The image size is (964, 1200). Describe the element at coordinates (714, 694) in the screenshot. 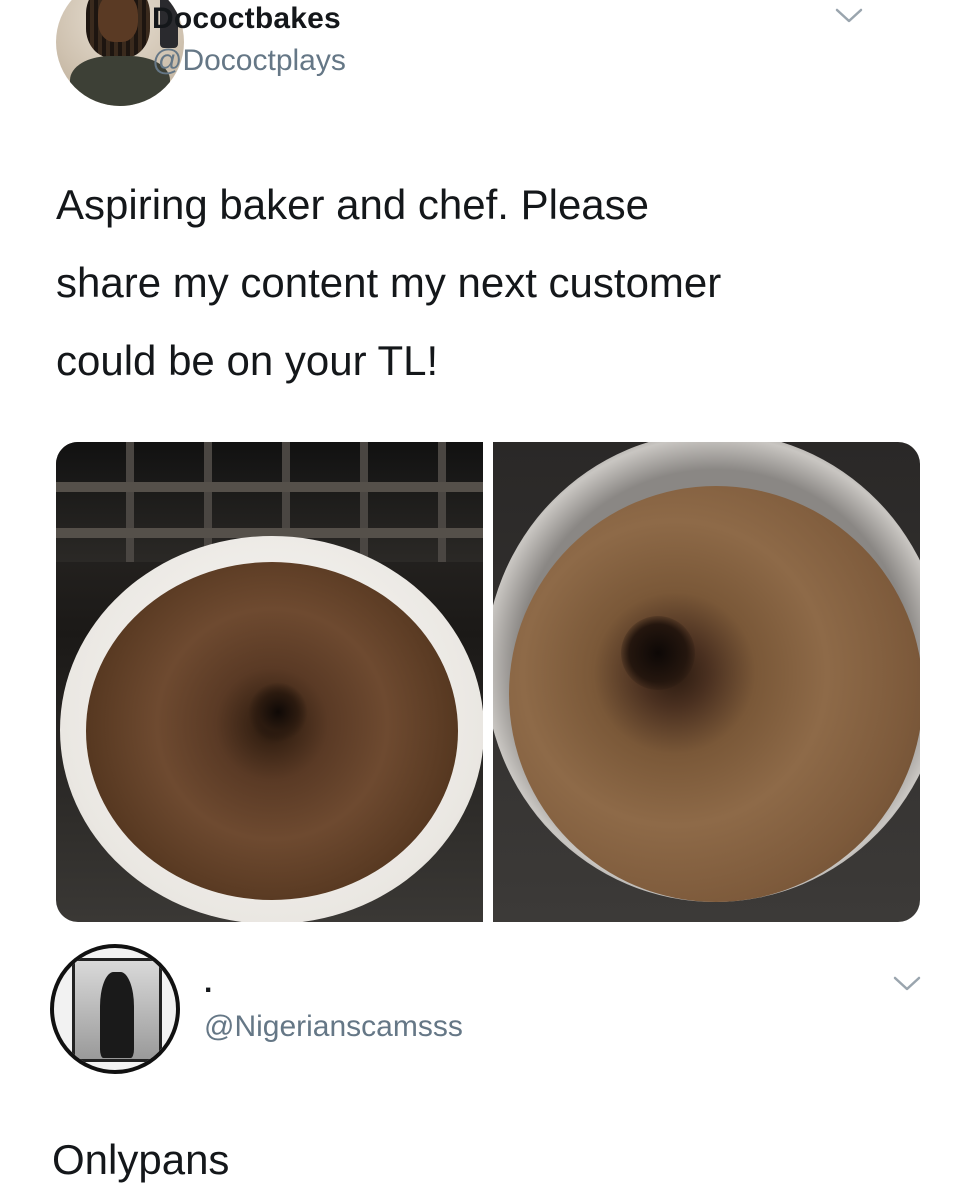

I see `pan-contents` at that location.